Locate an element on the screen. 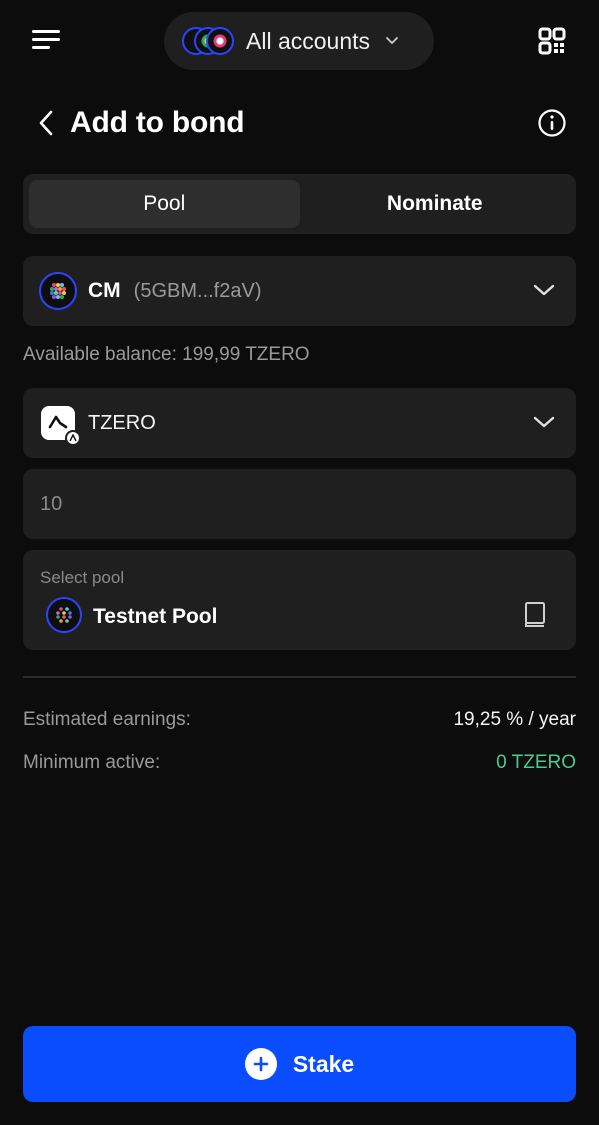  account-switcher-label: All accounts is located at coordinates (308, 40).